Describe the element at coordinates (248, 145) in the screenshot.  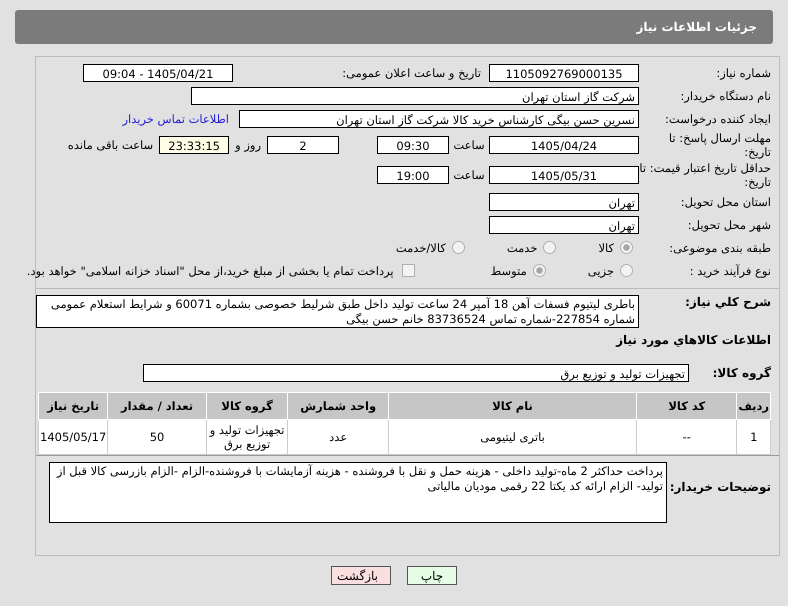
I see `days-label: روز و` at that location.